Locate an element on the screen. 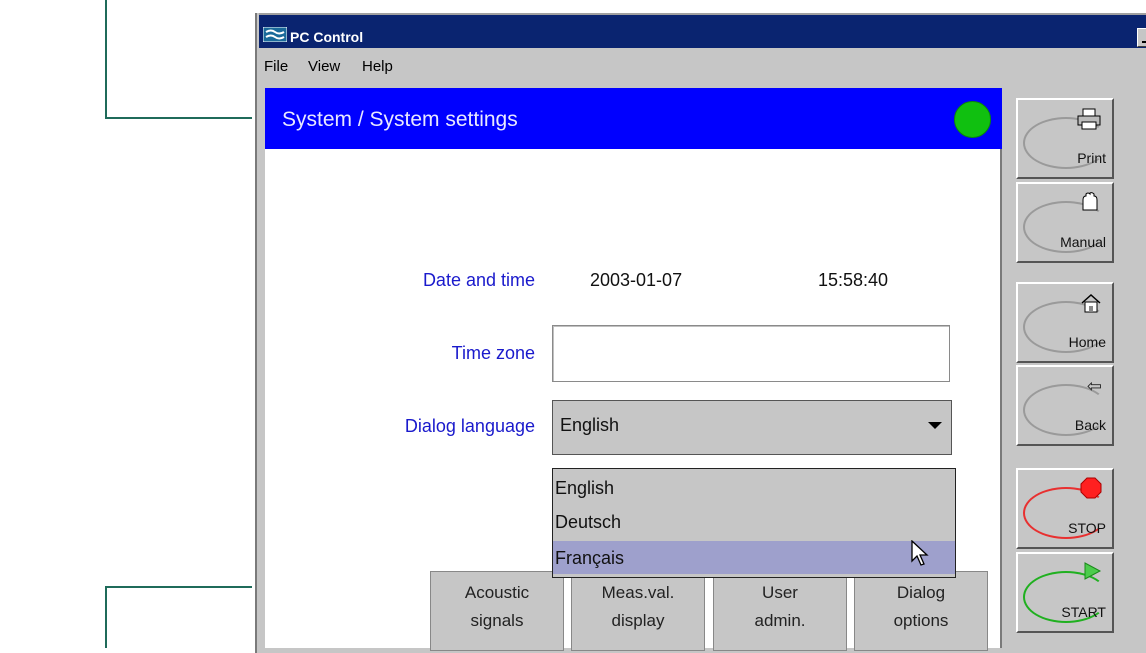 The width and height of the screenshot is (1146, 653). user-admin-button: User admin. is located at coordinates (780, 611).